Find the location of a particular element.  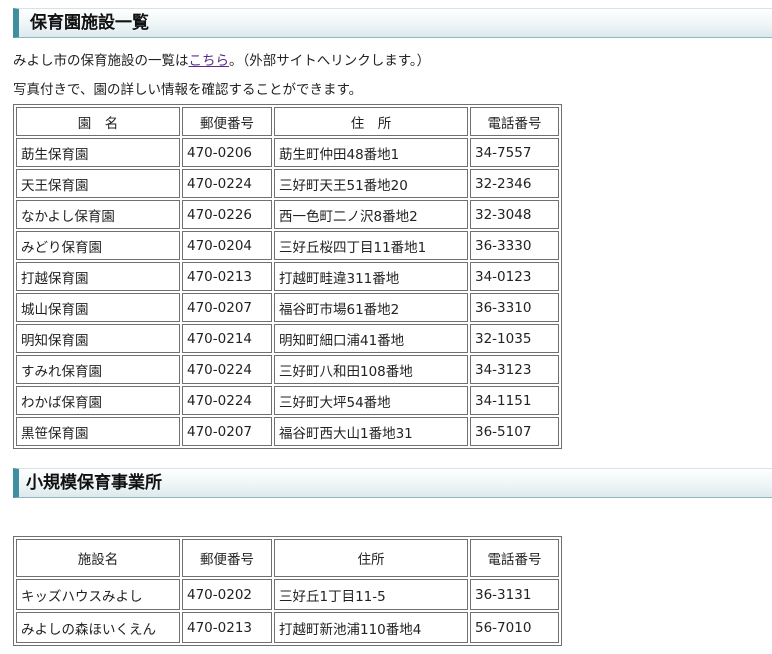

table-row: 莇生保育園 470-0206 莇生町仲田48番地1 34-7557 is located at coordinates (287, 152).